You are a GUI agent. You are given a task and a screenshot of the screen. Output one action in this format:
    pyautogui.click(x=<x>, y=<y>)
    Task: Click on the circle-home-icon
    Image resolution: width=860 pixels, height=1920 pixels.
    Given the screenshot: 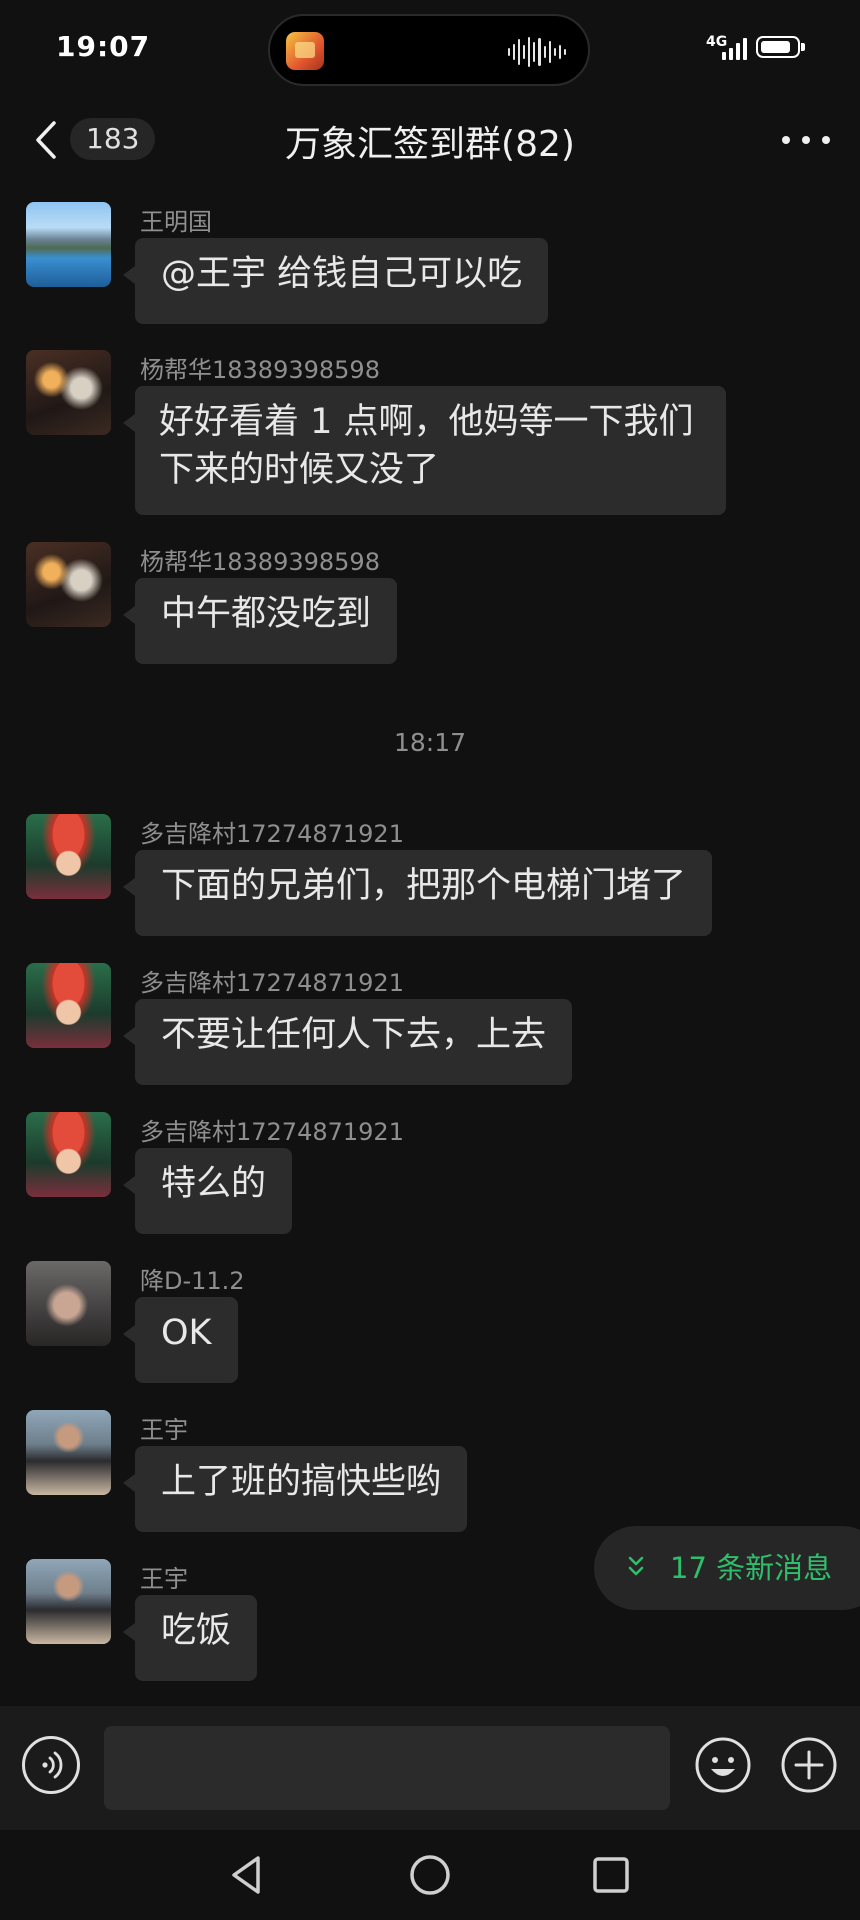 What is the action you would take?
    pyautogui.click(x=430, y=1875)
    